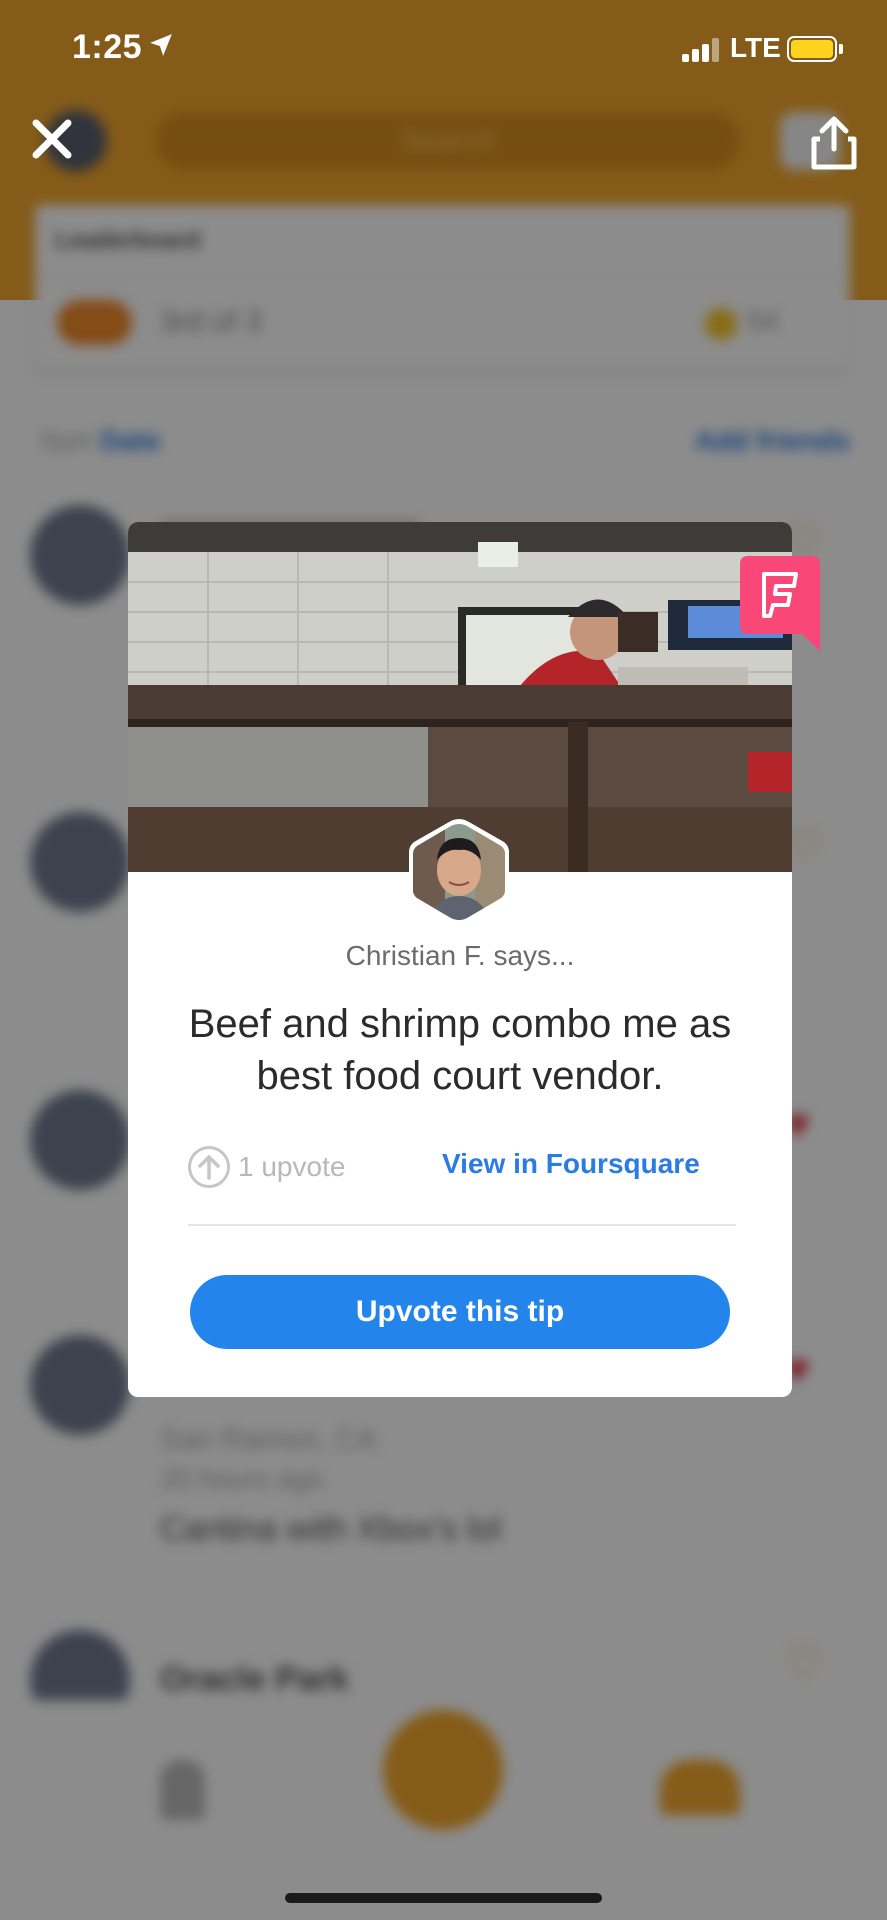  I want to click on share-icon, so click(834, 143).